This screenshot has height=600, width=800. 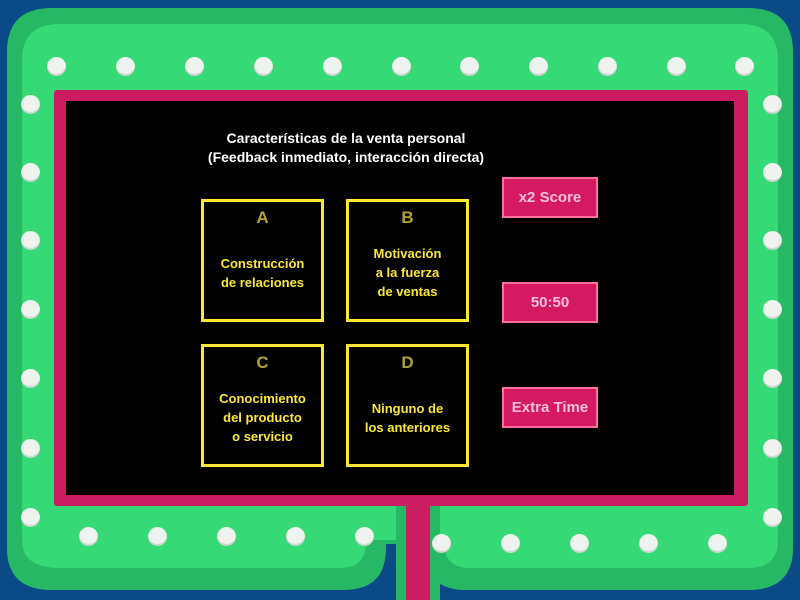 I want to click on extra-time-button: Extra Time, so click(x=550, y=407).